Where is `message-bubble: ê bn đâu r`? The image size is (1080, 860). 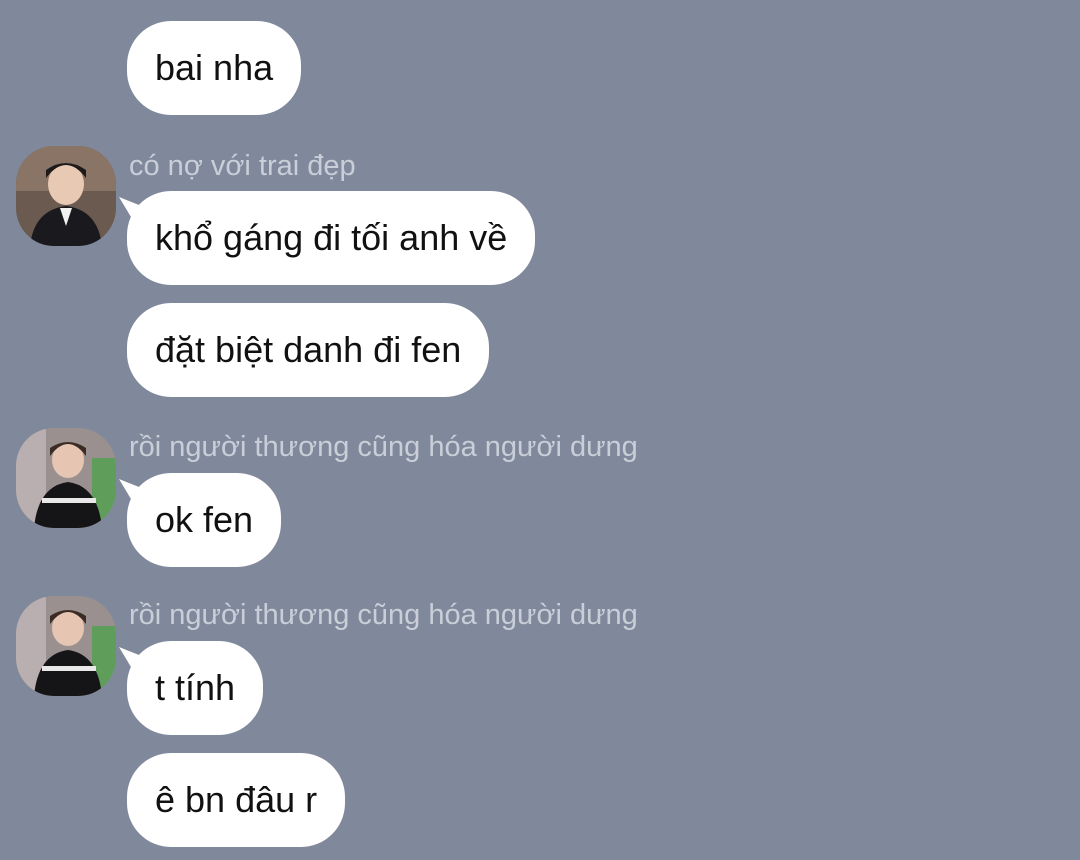
message-bubble: ê bn đâu r is located at coordinates (236, 800).